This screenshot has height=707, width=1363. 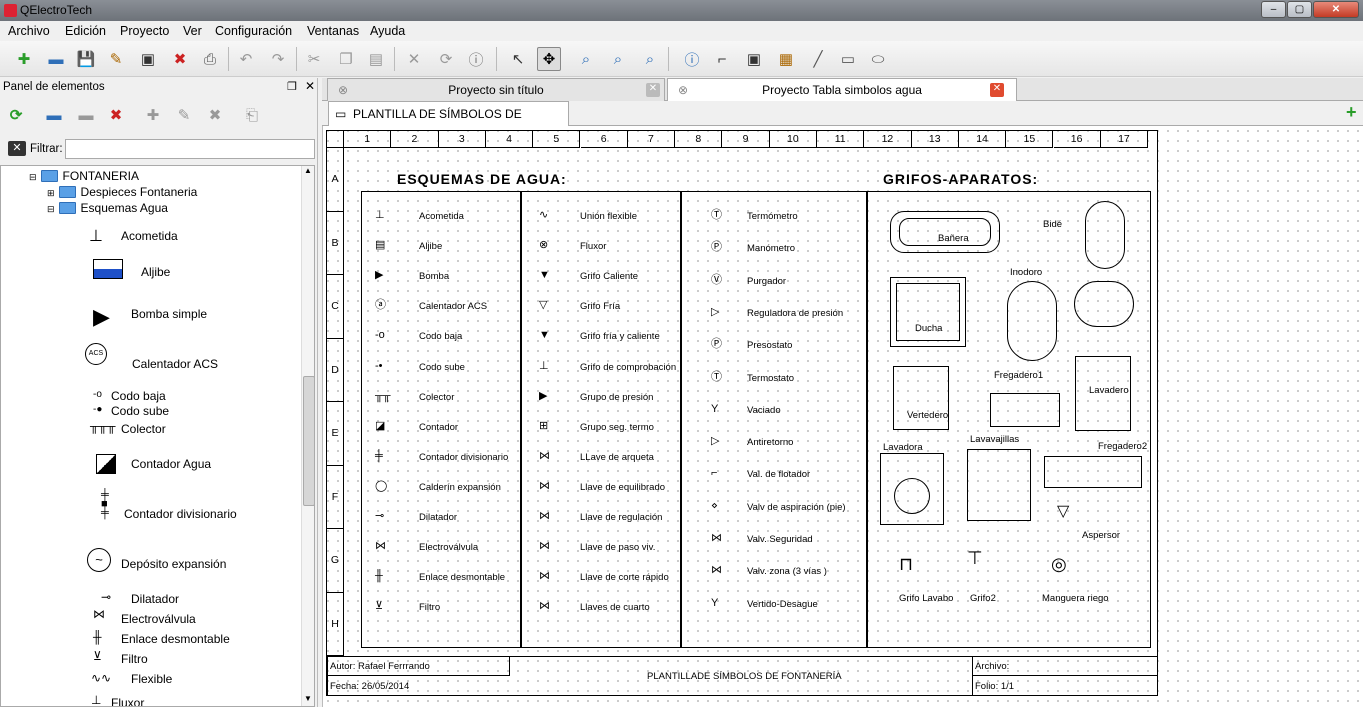 I want to click on tab-proyecto-tabla: ⊗ Proyecto Tabla simbolos agua ✕, so click(x=842, y=90).